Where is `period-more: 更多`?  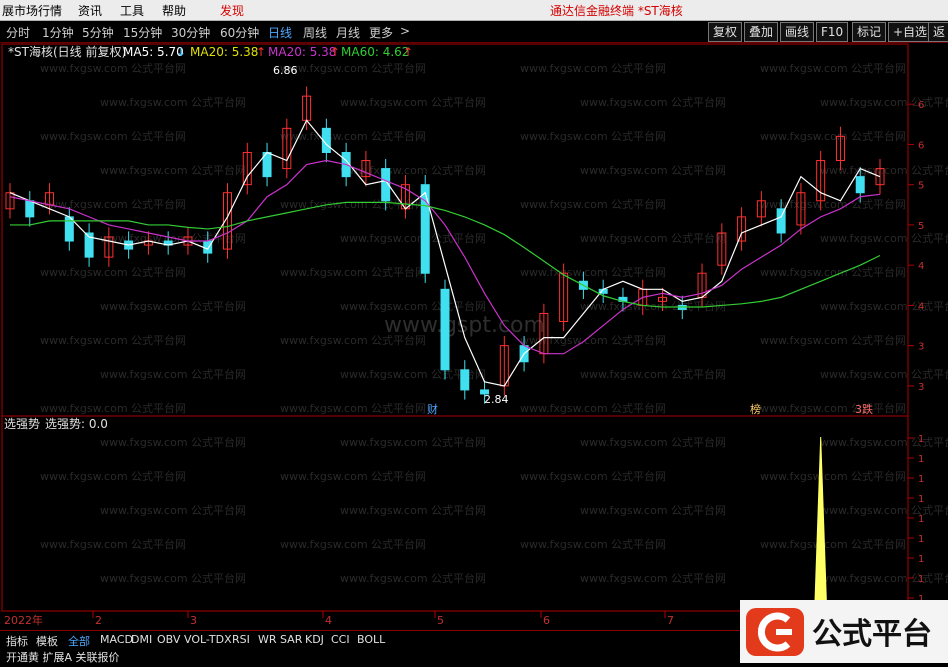 period-more: 更多 is located at coordinates (381, 32).